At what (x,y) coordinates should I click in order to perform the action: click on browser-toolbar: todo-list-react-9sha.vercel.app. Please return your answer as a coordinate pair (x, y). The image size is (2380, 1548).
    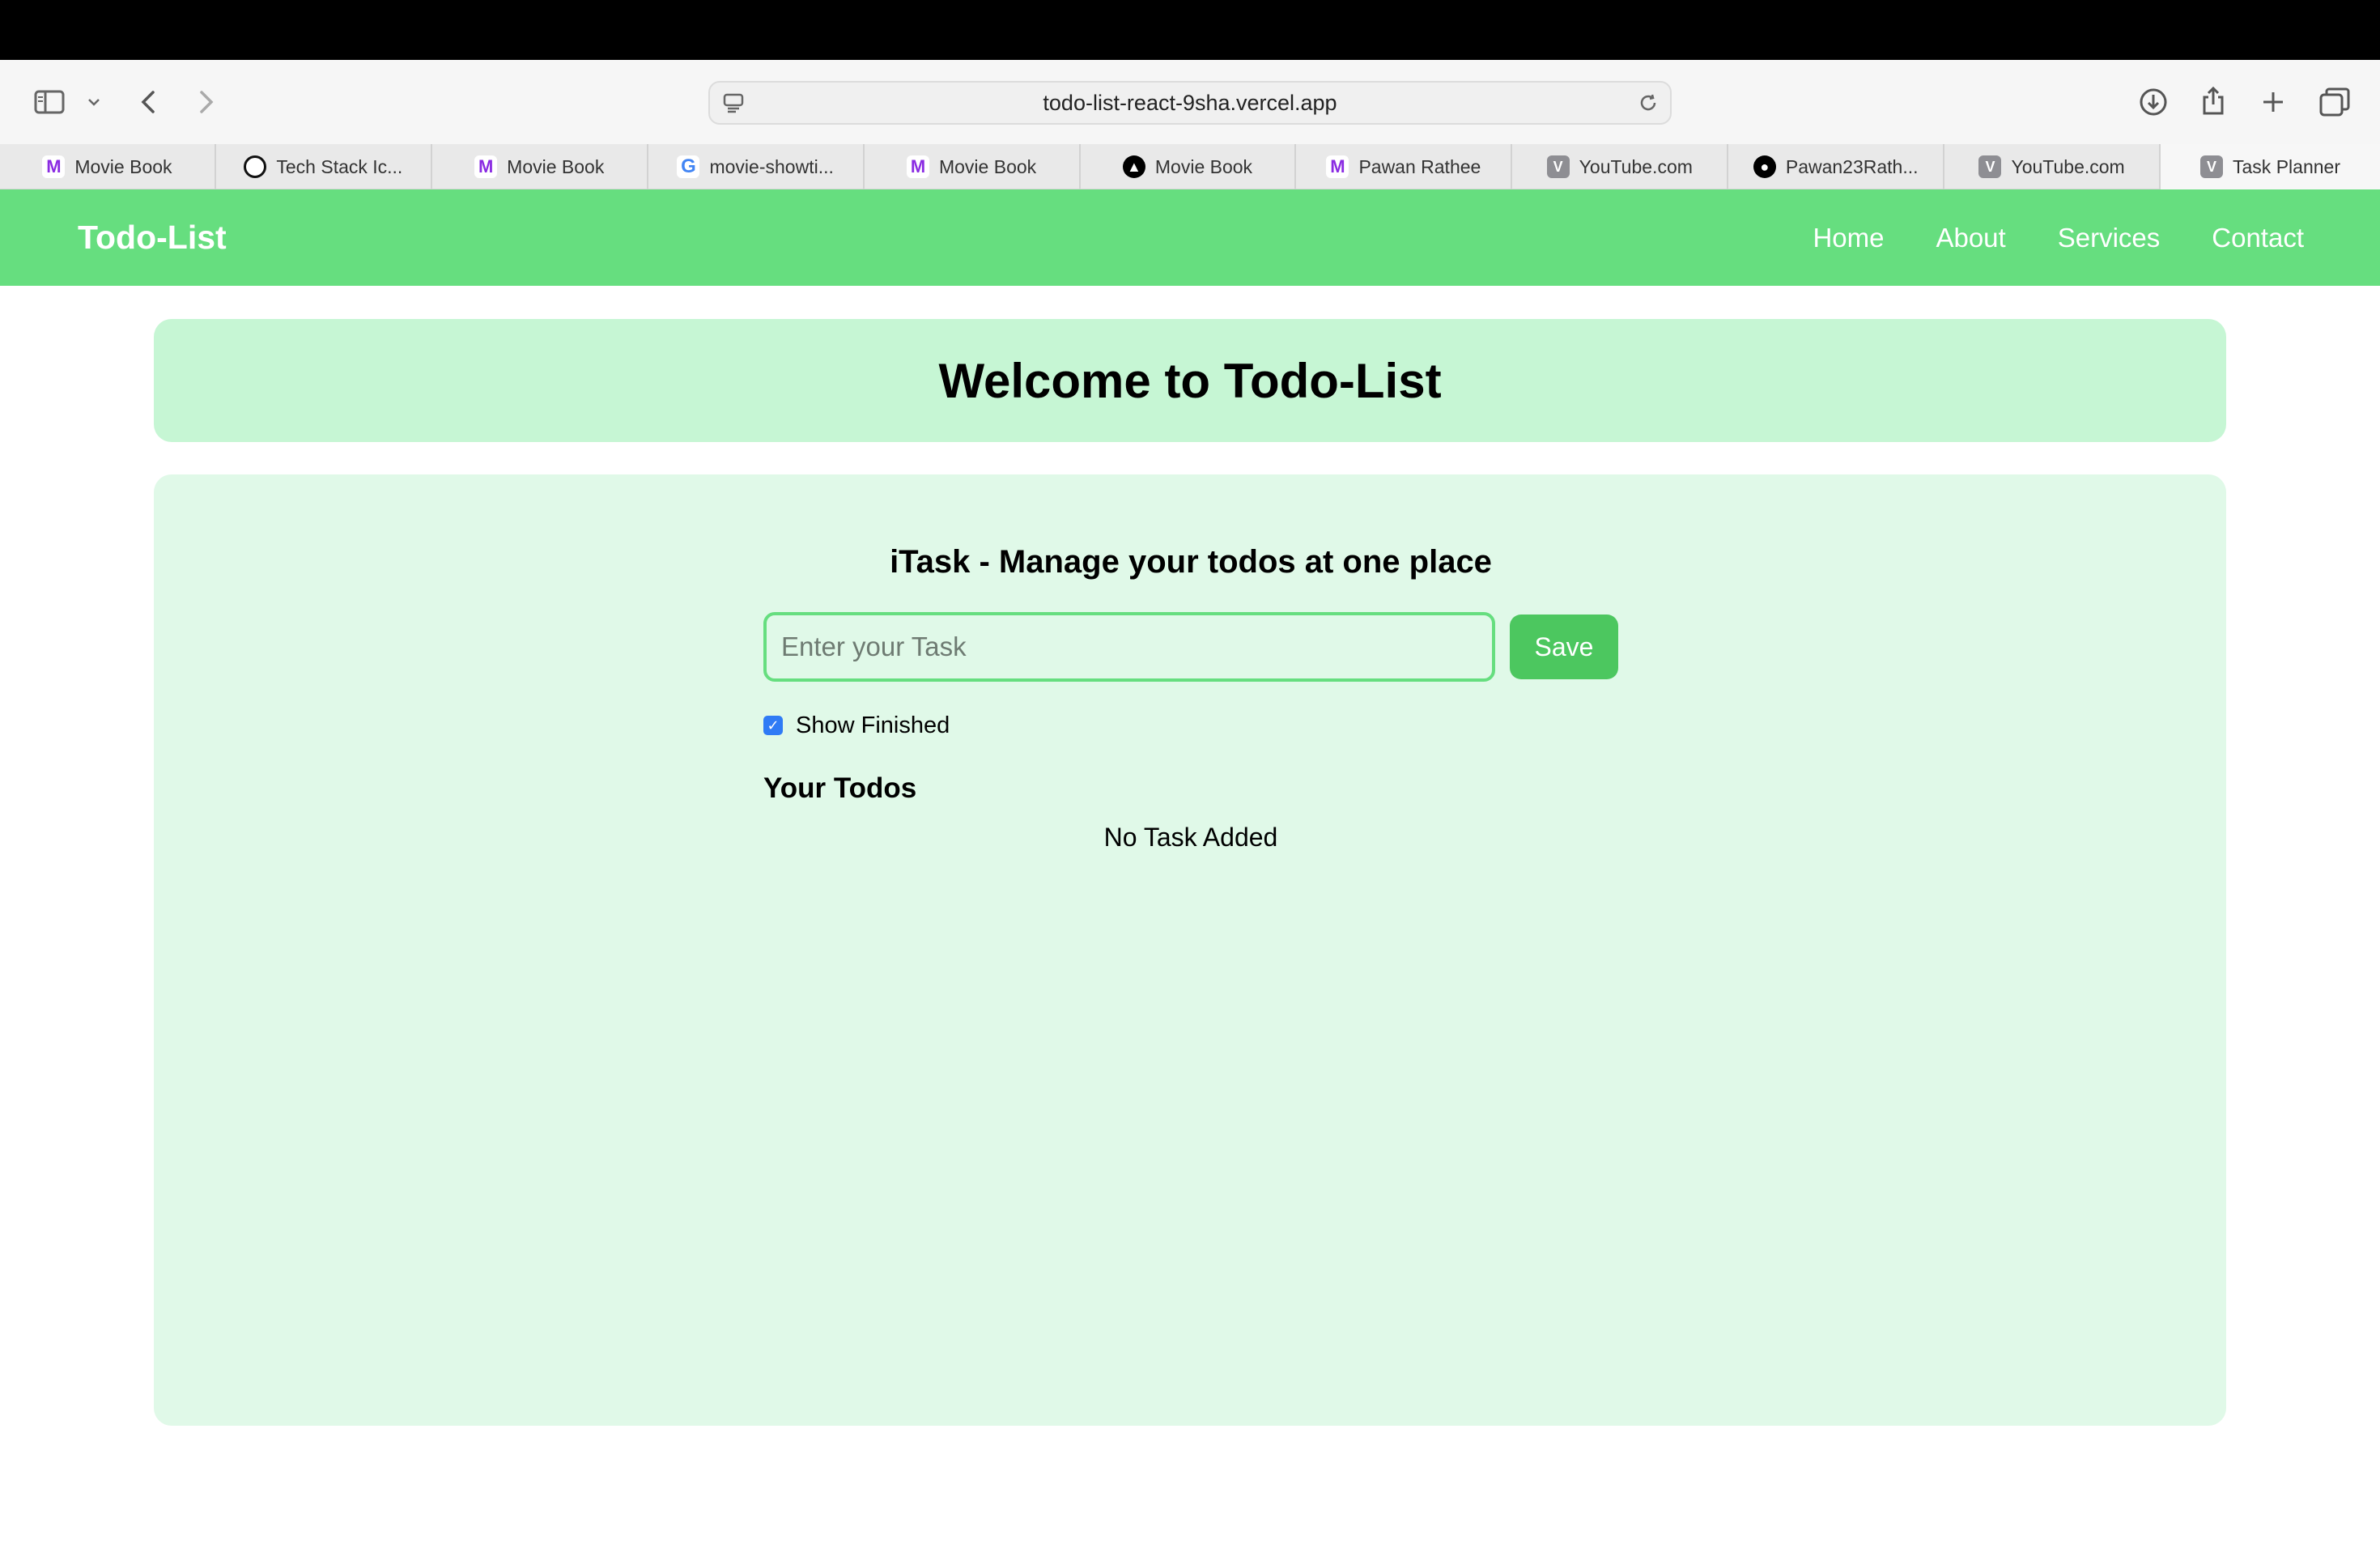
    Looking at the image, I should click on (1190, 102).